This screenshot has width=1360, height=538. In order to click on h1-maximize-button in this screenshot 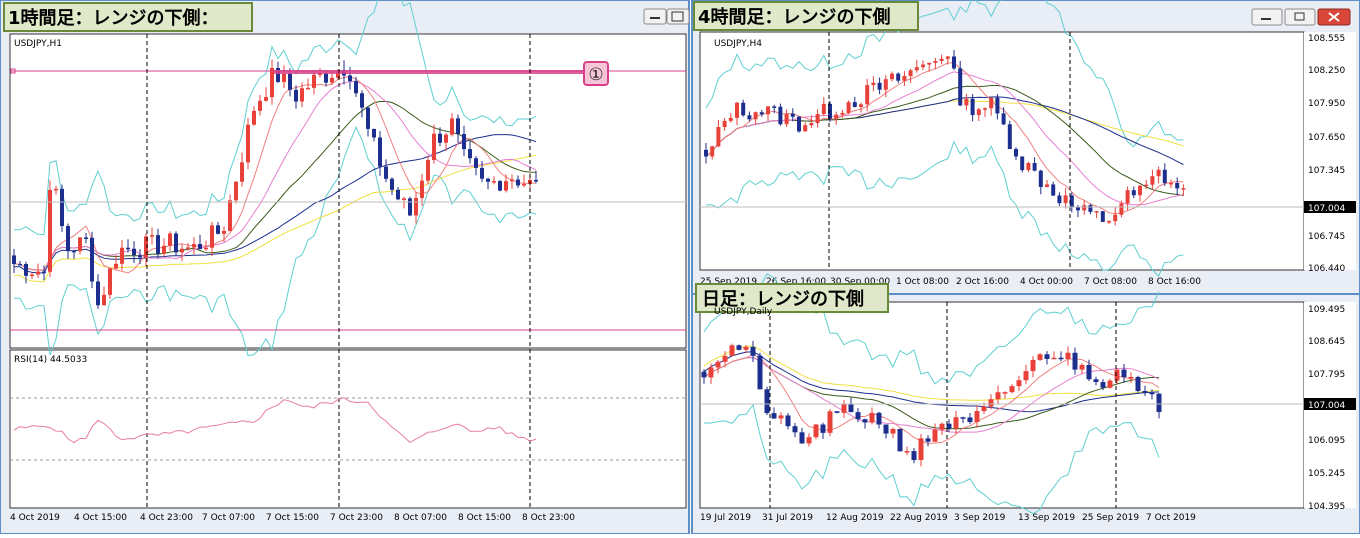, I will do `click(678, 16)`.